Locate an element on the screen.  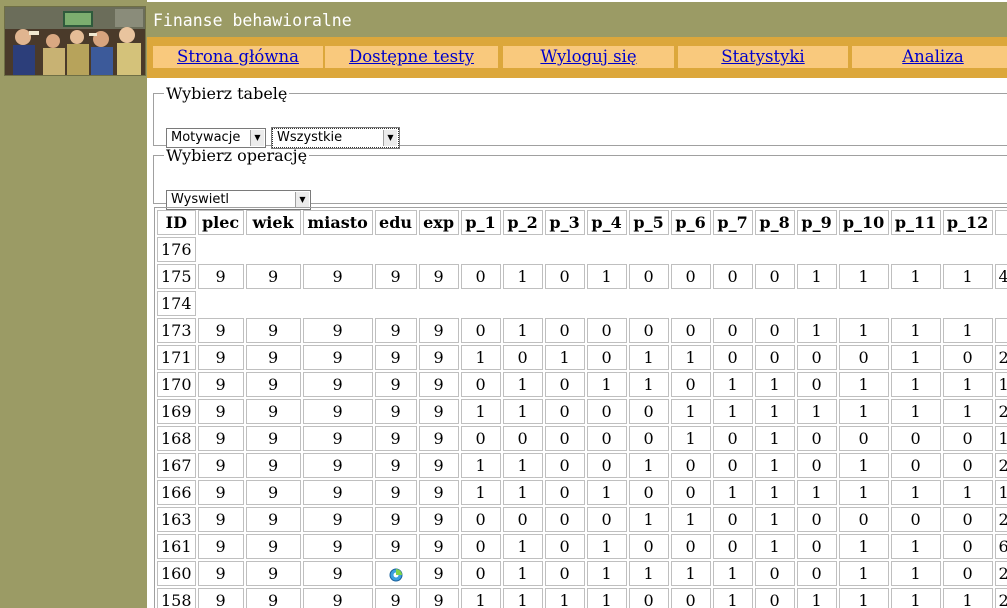
table-cell: 161 is located at coordinates (176, 546).